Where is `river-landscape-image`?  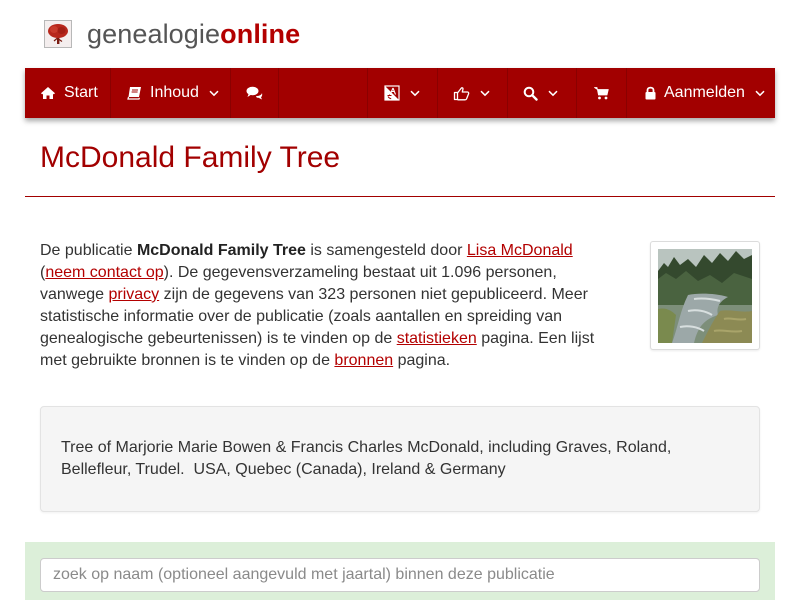 river-landscape-image is located at coordinates (705, 296).